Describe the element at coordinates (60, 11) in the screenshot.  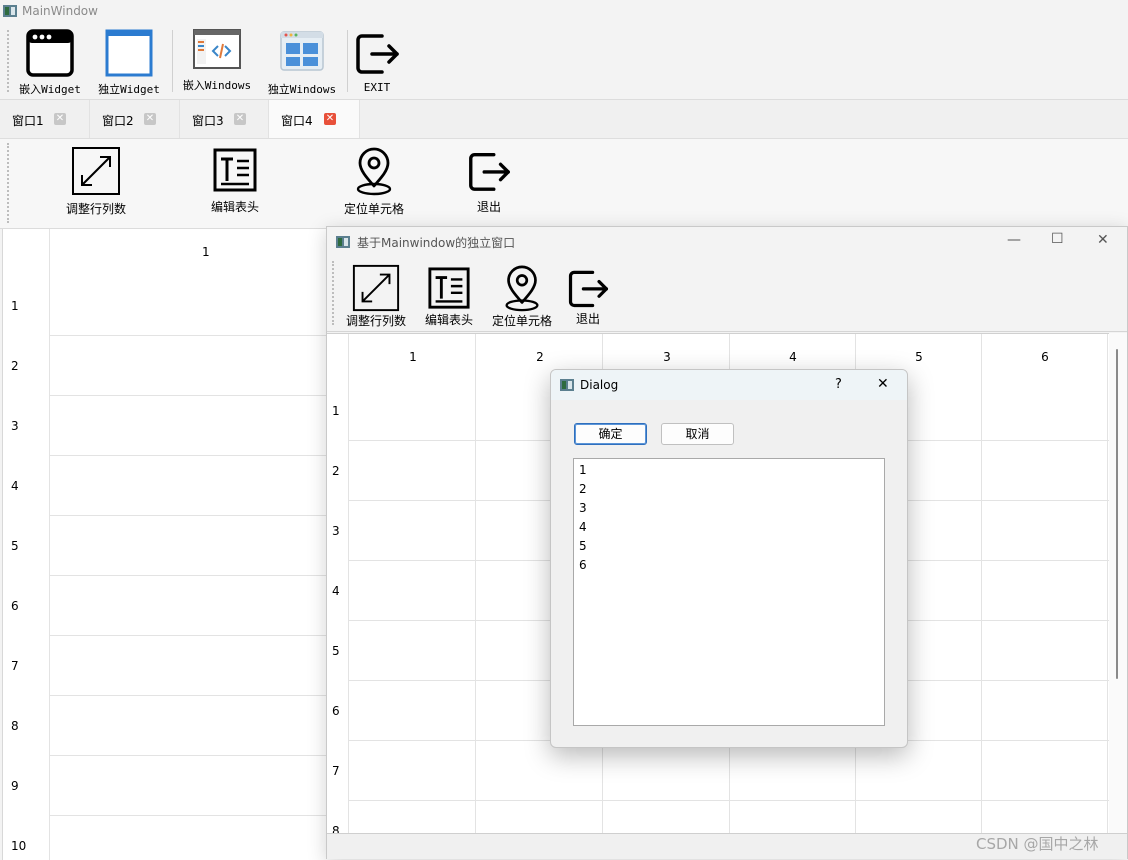
I see `main-window-title: MainWindow` at that location.